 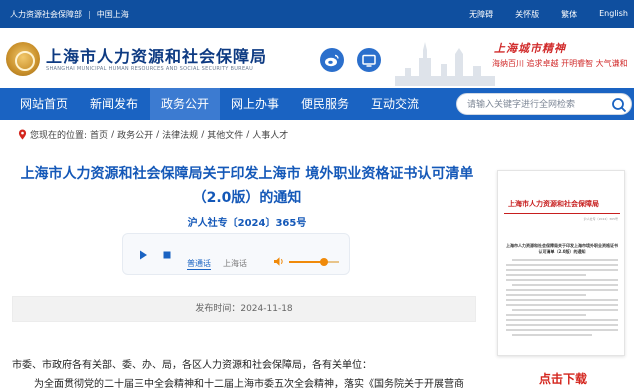 I want to click on location-pin-icon, so click(x=22, y=134).